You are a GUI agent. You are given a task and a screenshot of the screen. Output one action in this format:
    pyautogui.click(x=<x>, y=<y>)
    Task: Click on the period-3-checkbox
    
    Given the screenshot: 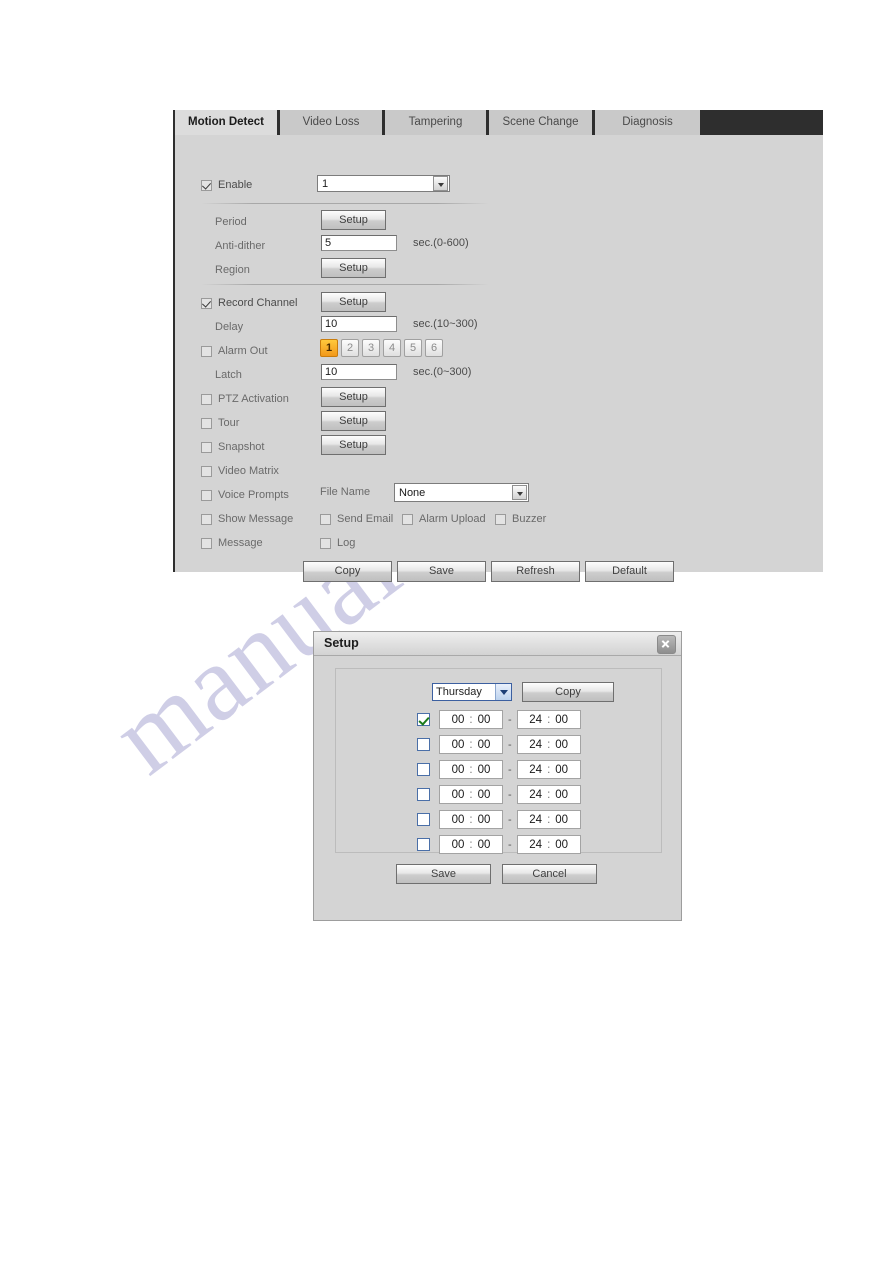 What is the action you would take?
    pyautogui.click(x=423, y=769)
    